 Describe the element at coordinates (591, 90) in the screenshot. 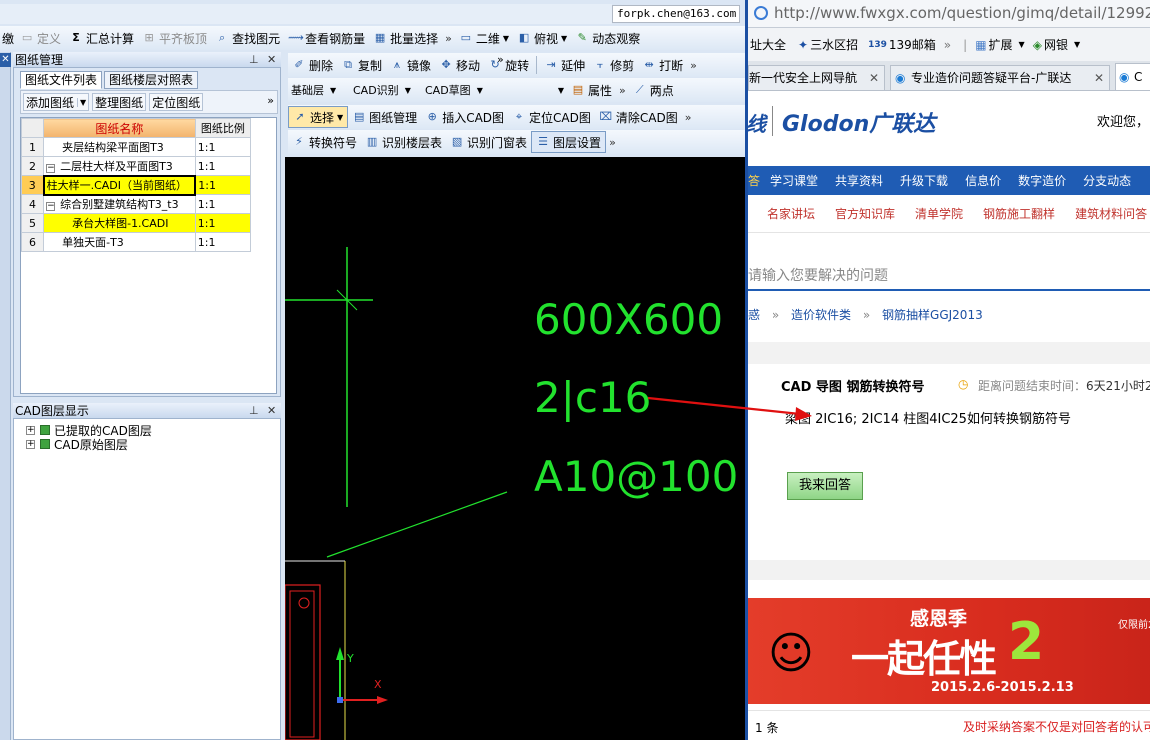

I see `properties-button: ▤ 属性` at that location.